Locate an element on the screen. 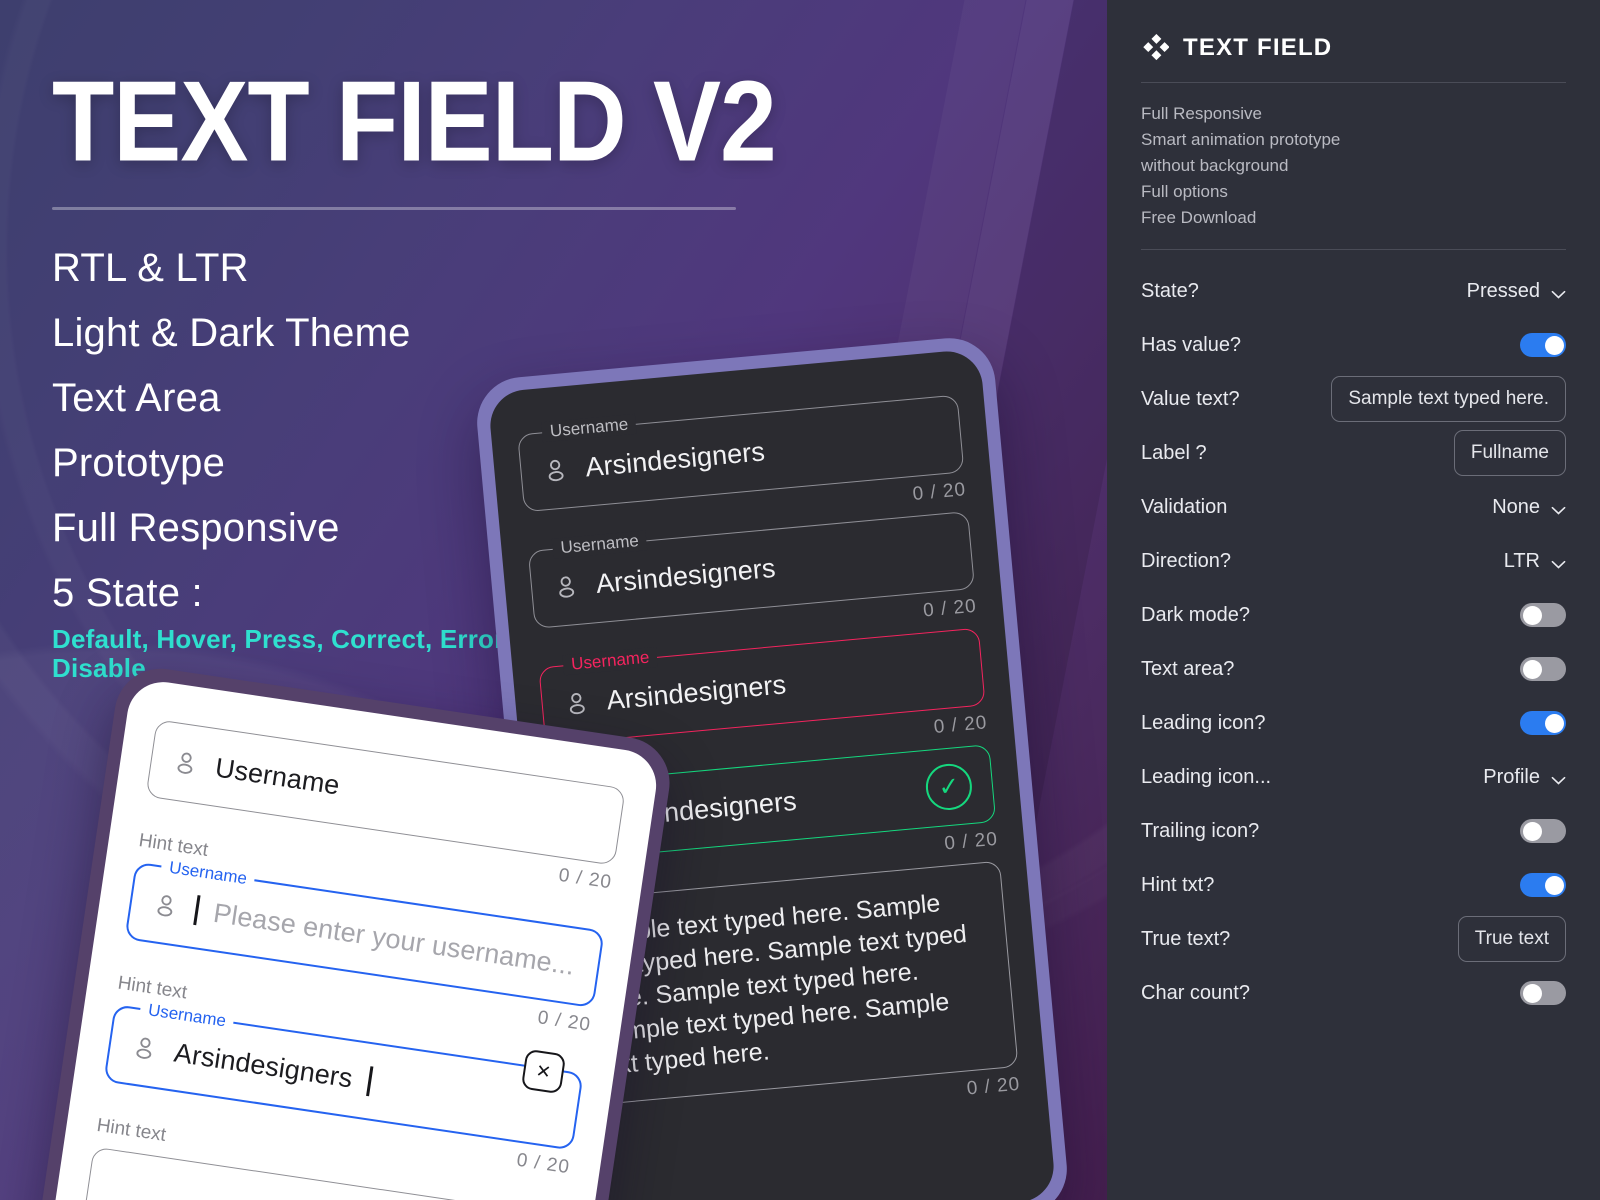  property-row-state: State? Pressed is located at coordinates (1353, 291).